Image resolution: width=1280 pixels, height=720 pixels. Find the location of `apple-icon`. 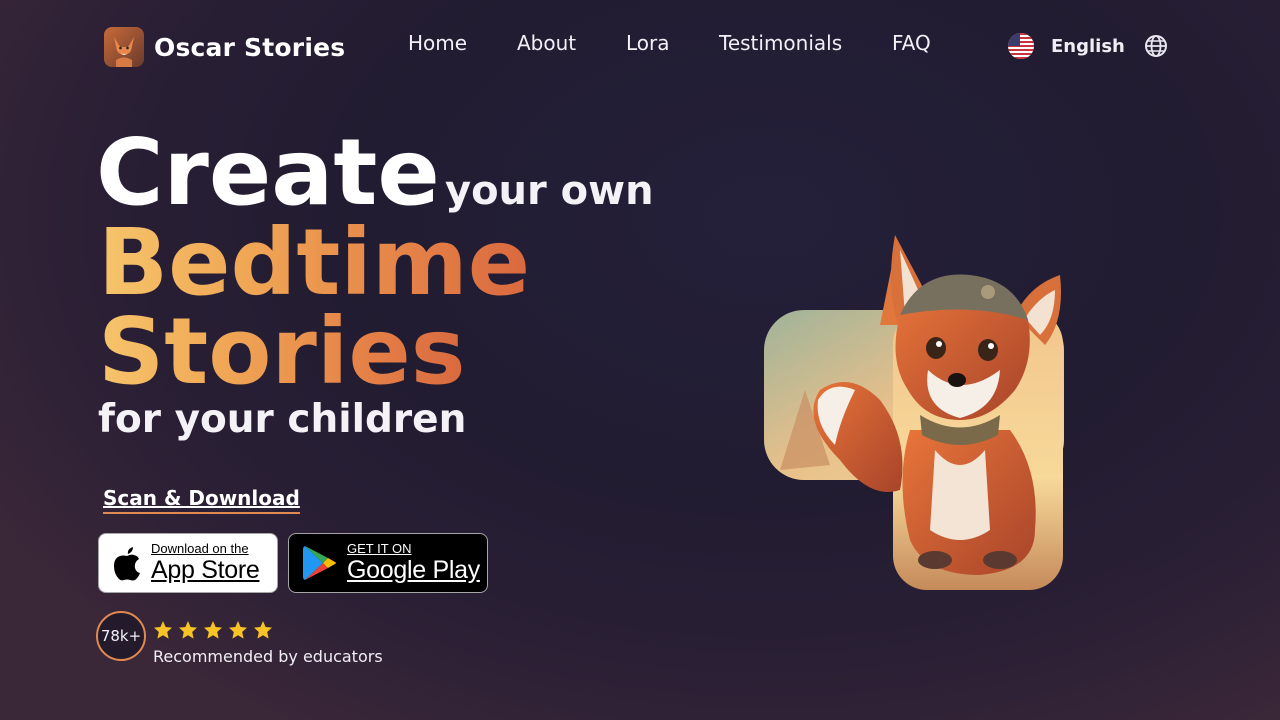

apple-icon is located at coordinates (127, 564).